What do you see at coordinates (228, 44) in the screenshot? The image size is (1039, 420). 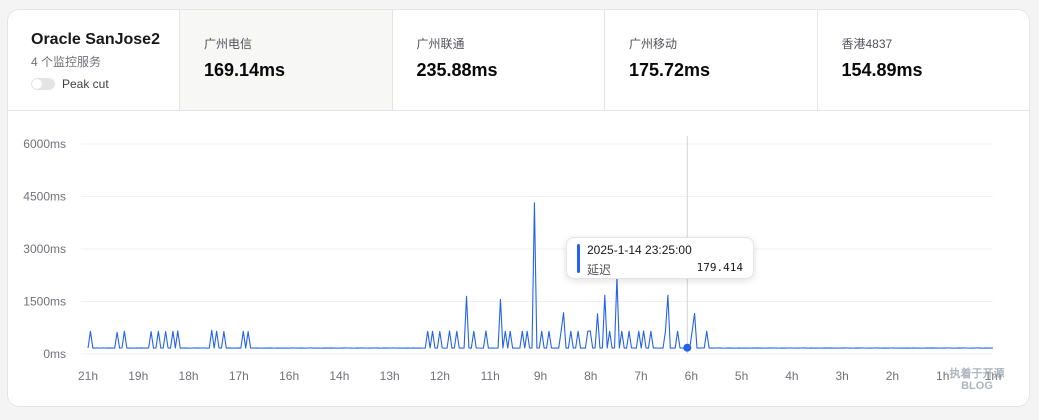 I see `stat-label: 广州电信` at bounding box center [228, 44].